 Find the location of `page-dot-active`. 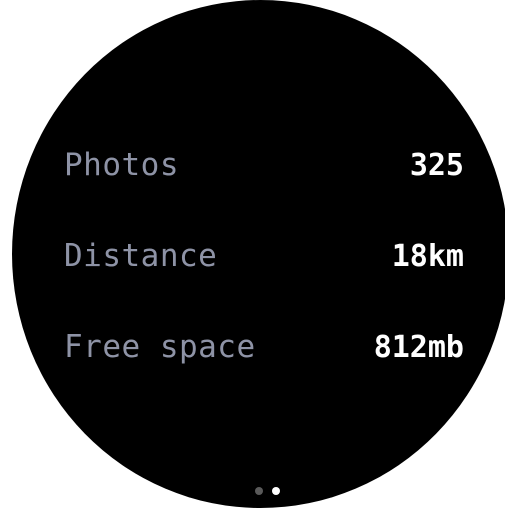

page-dot-active is located at coordinates (275, 491).